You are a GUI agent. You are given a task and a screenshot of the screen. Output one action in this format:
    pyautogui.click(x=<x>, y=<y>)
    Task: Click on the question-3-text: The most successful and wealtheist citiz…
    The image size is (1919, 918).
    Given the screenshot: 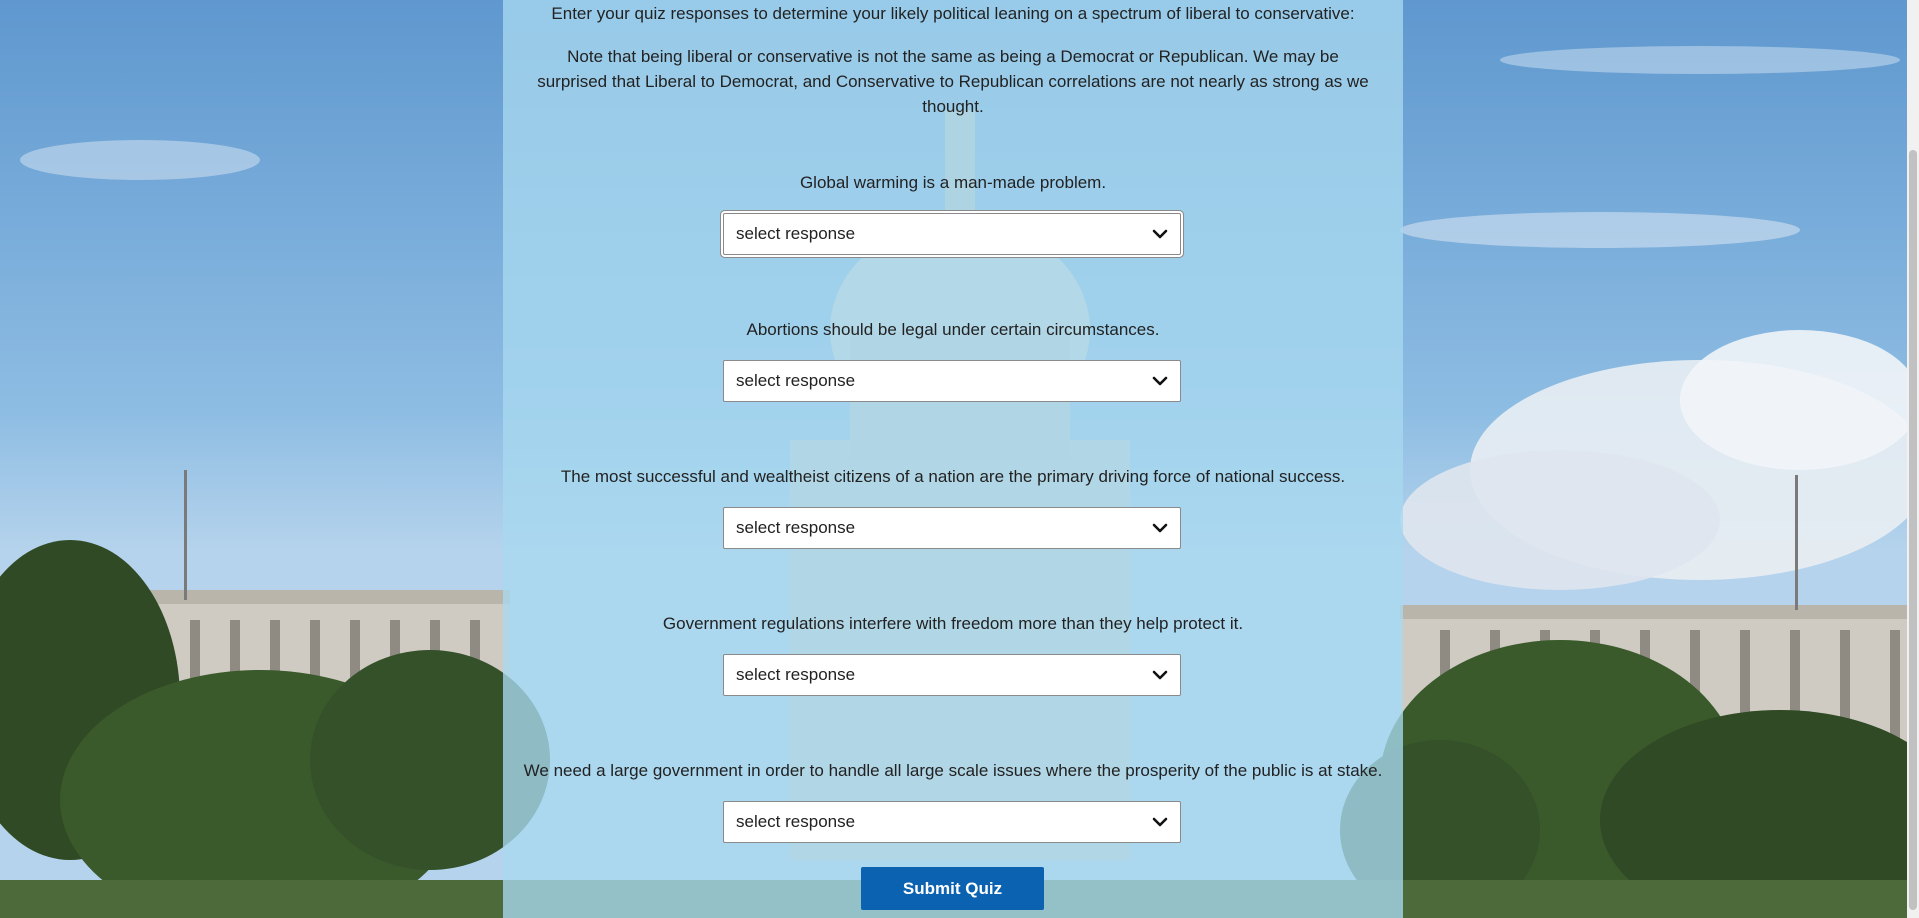 What is the action you would take?
    pyautogui.click(x=953, y=476)
    